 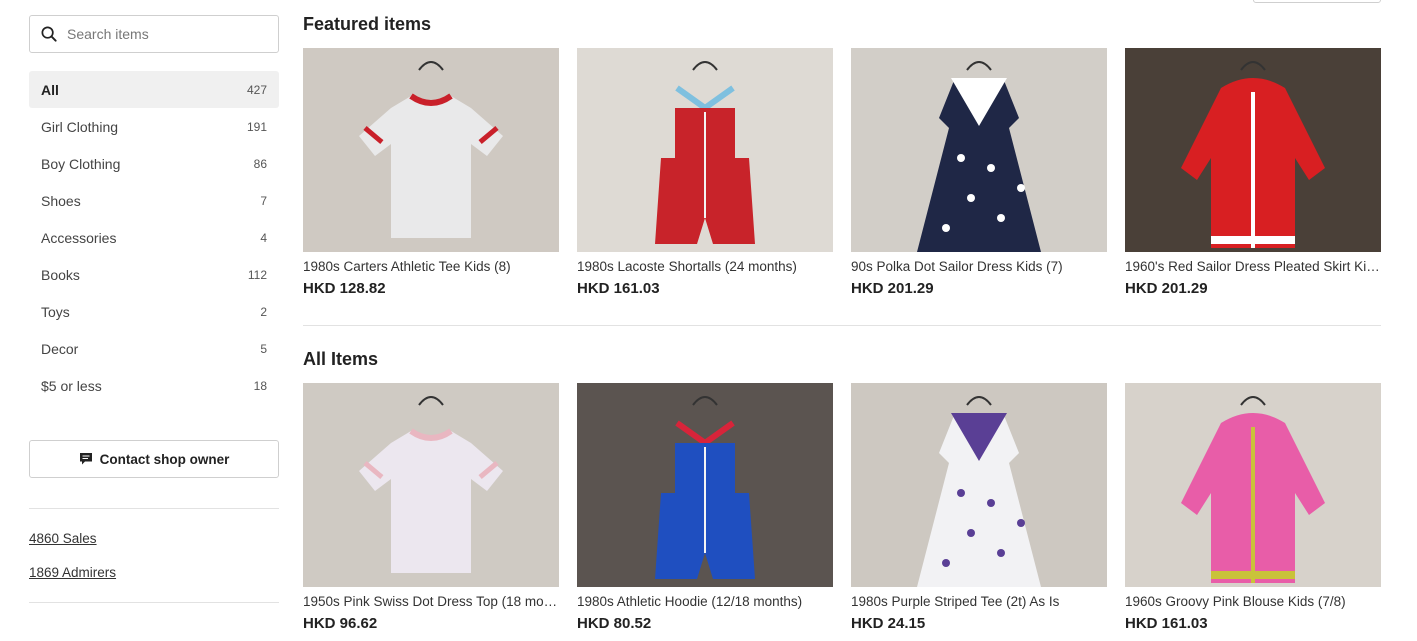 What do you see at coordinates (957, 266) in the screenshot?
I see `product-title: 90s Polka Dot Sailor Dress Kids (7)` at bounding box center [957, 266].